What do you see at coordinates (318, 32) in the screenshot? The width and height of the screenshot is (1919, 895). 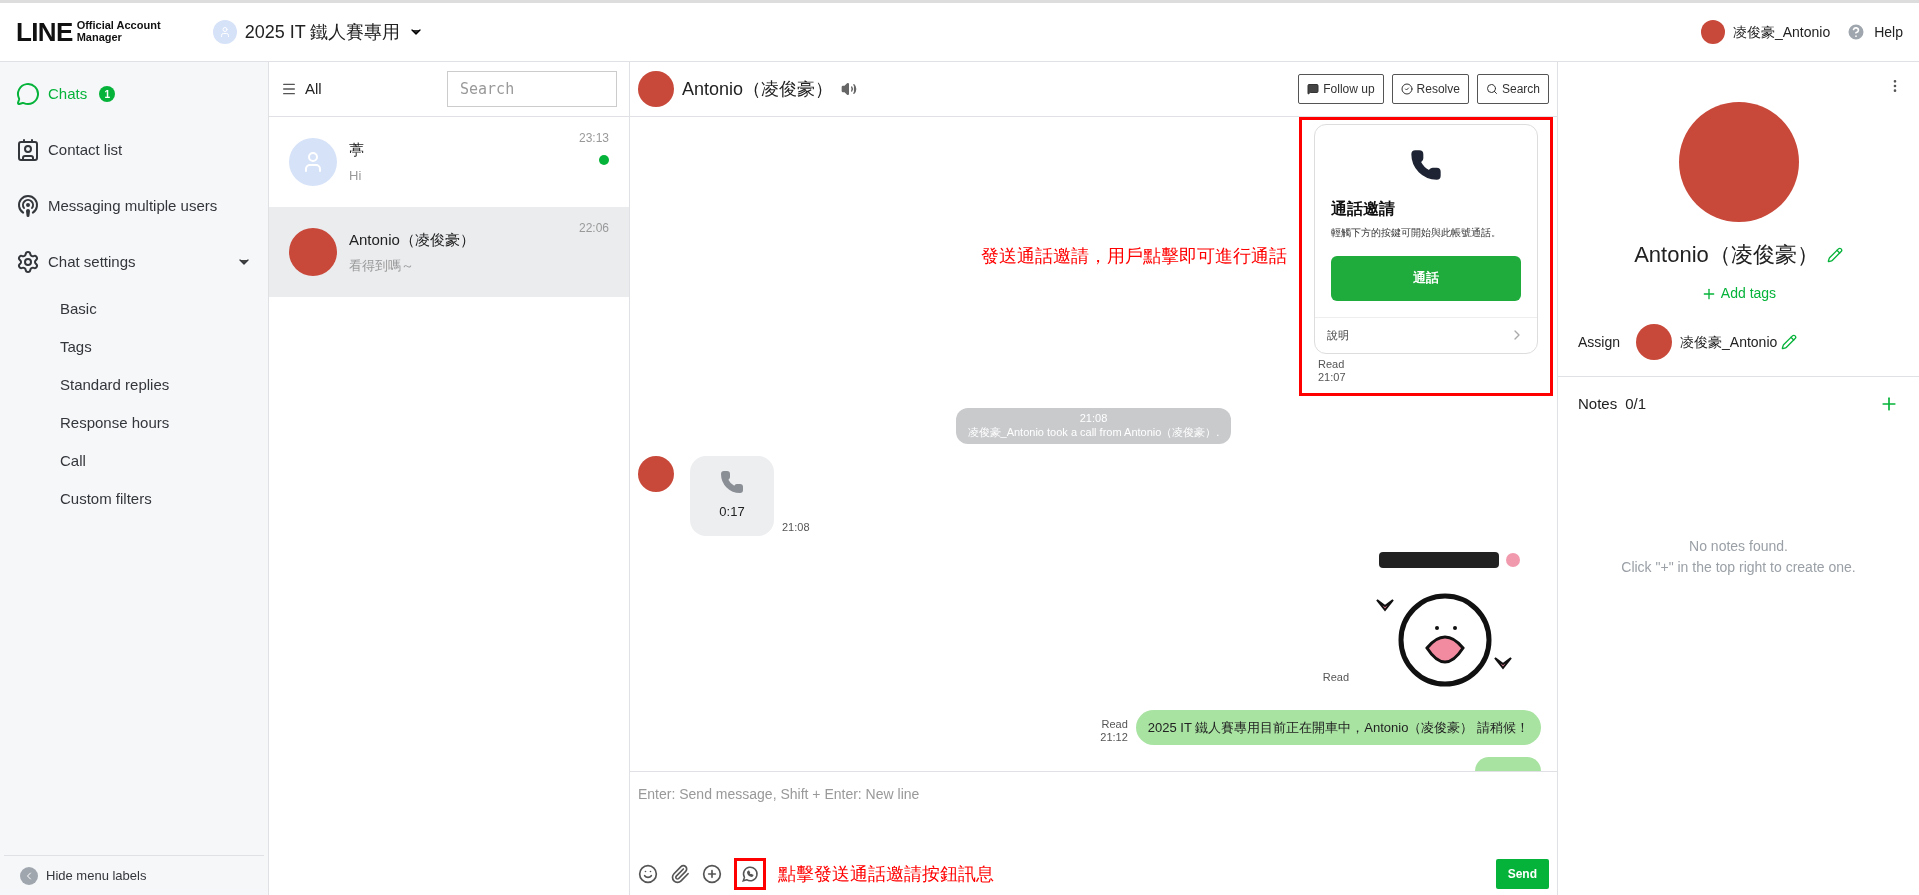 I see `account-selector: 2025 IT 鐵人賽專用` at bounding box center [318, 32].